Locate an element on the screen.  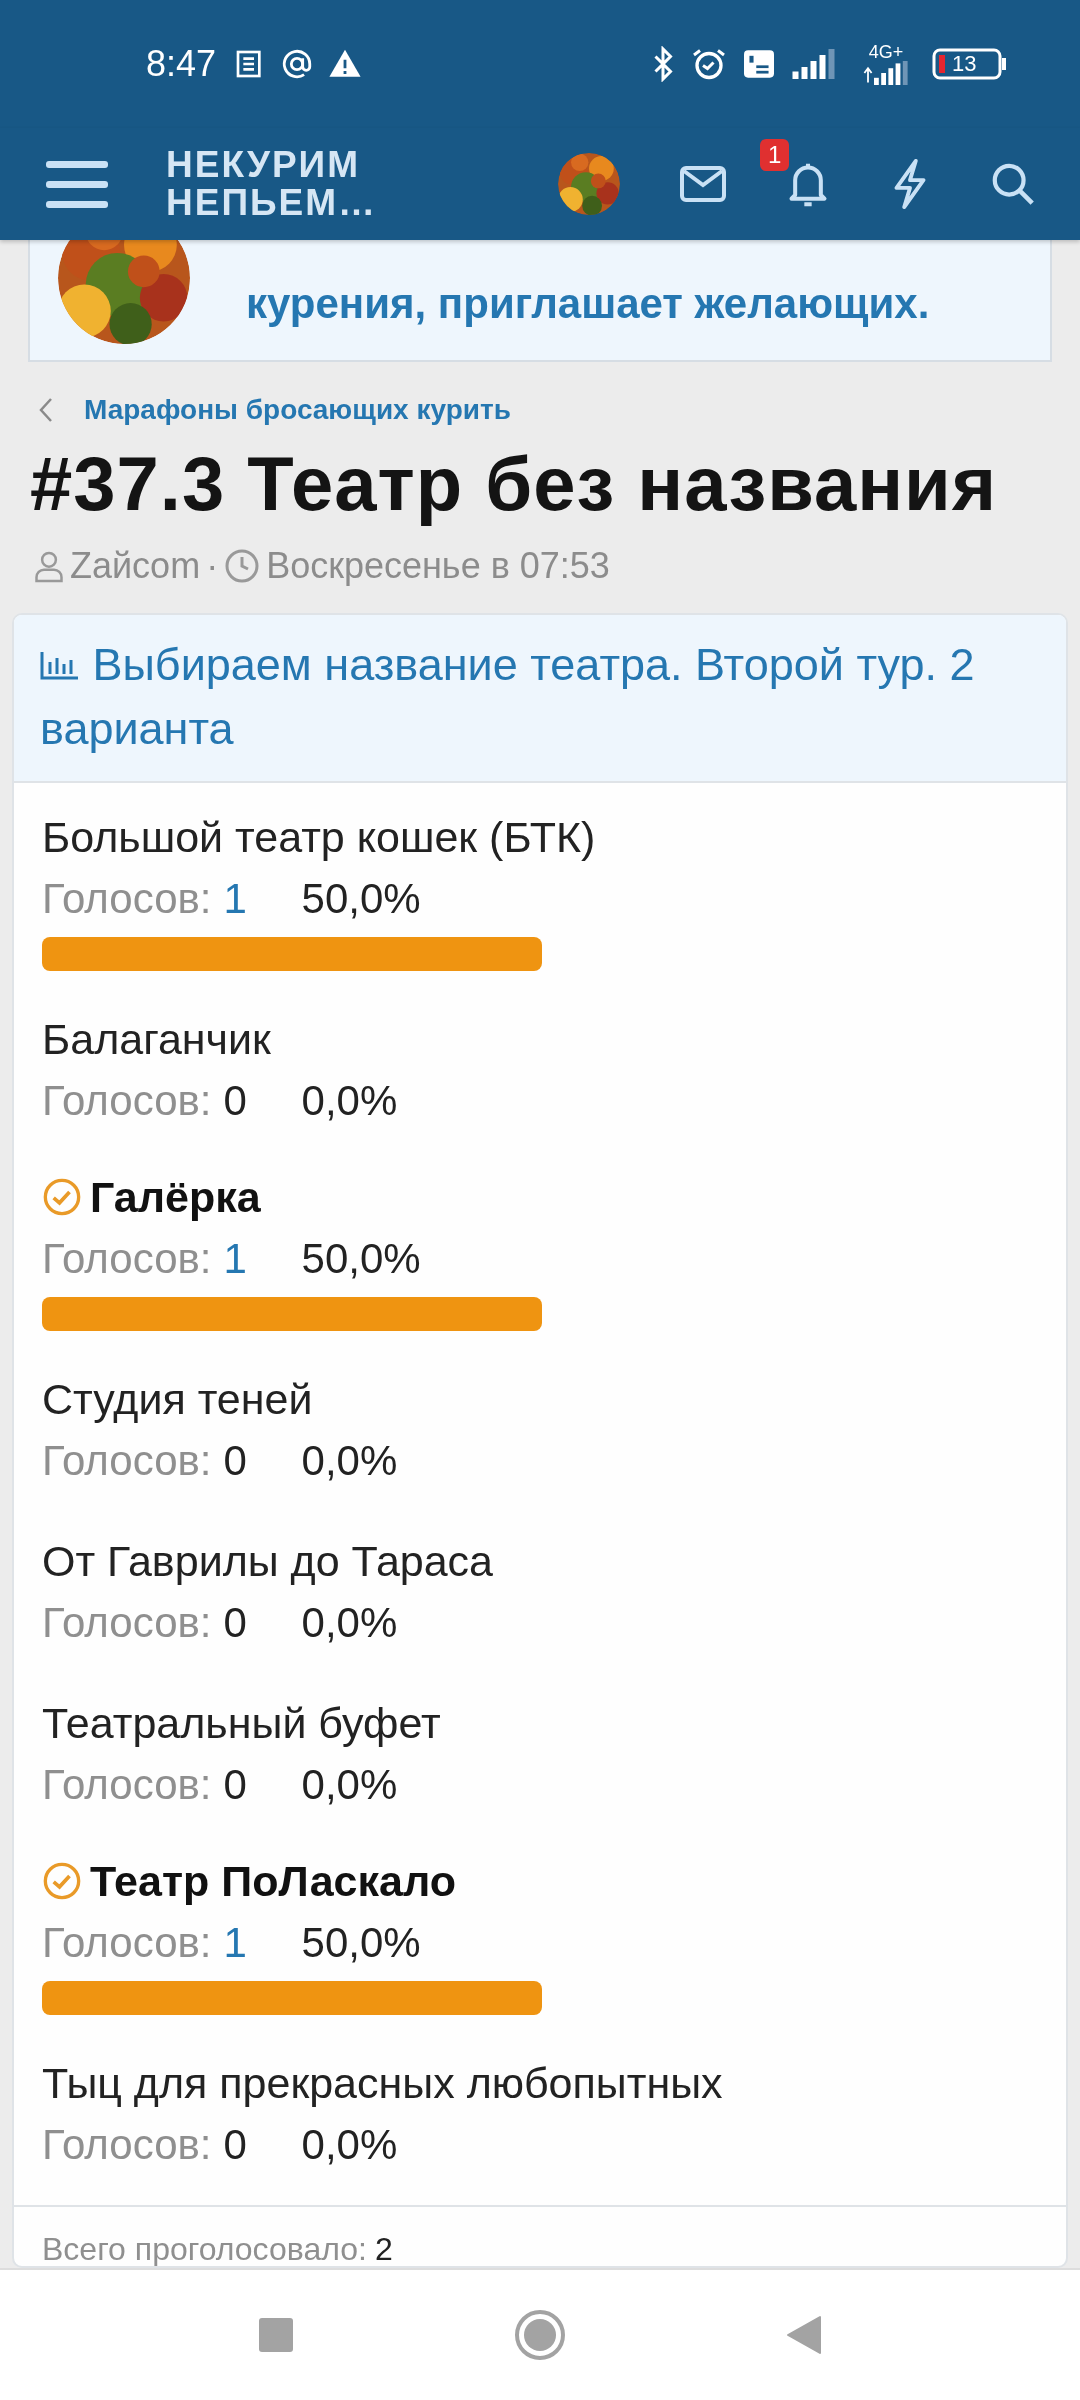
total-voters: 2 is located at coordinates (383, 2248).